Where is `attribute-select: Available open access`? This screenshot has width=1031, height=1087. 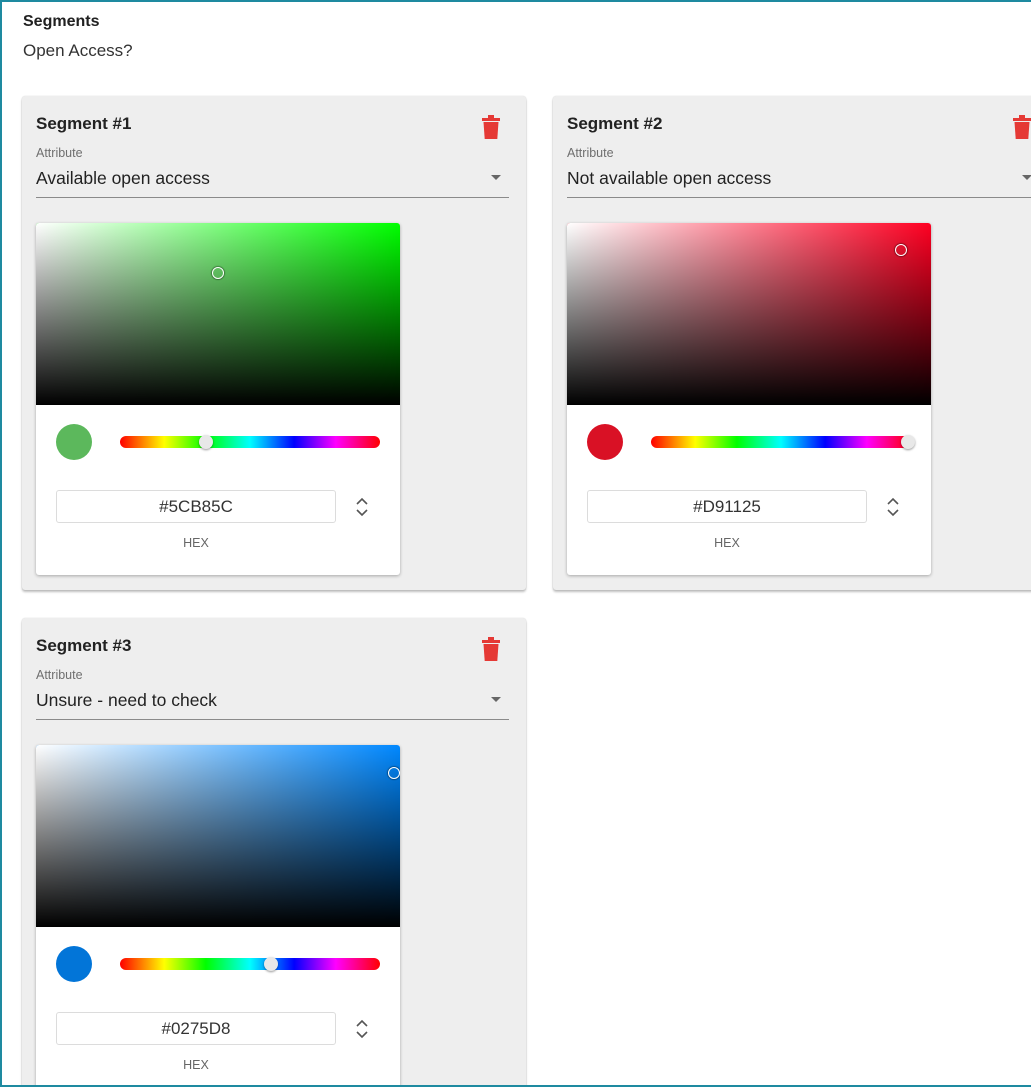 attribute-select: Available open access is located at coordinates (272, 181).